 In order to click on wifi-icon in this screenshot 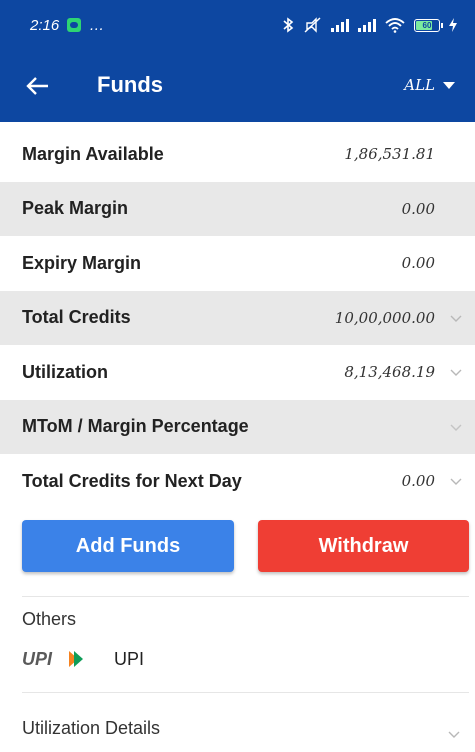, I will do `click(395, 25)`.